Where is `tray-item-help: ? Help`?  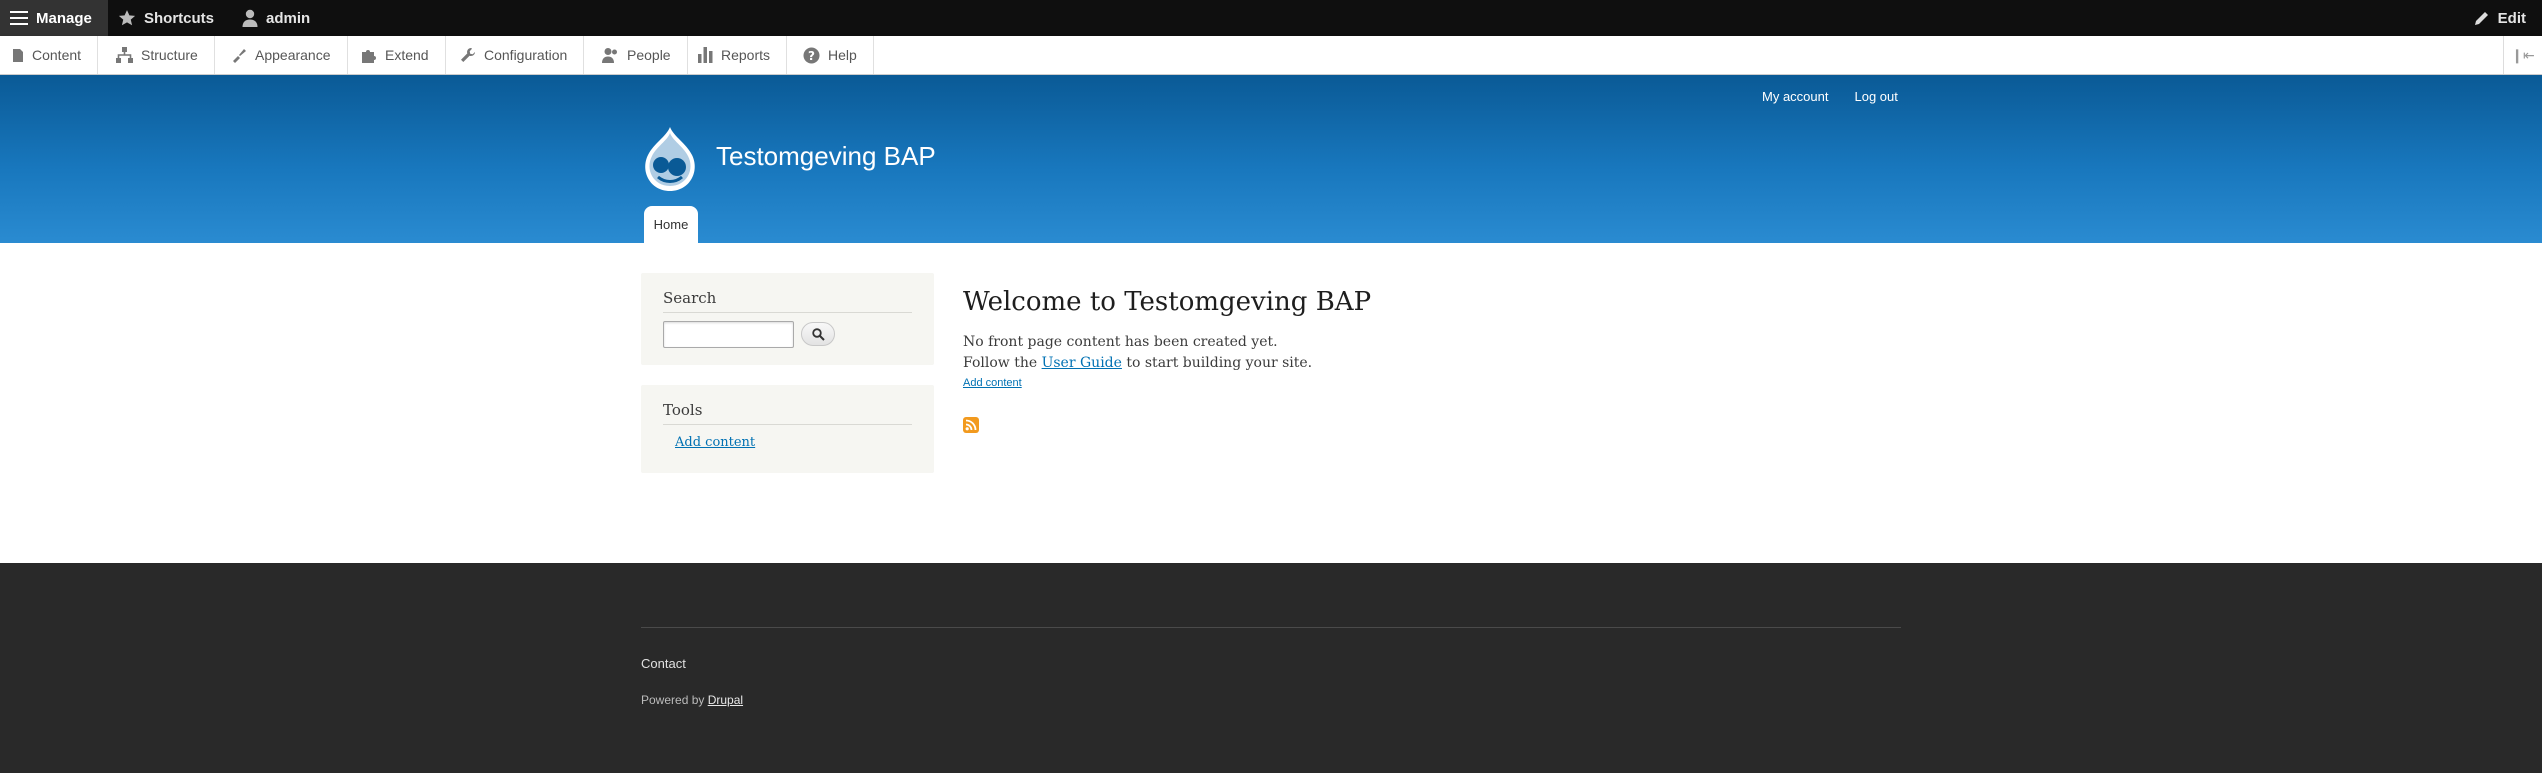 tray-item-help: ? Help is located at coordinates (832, 55).